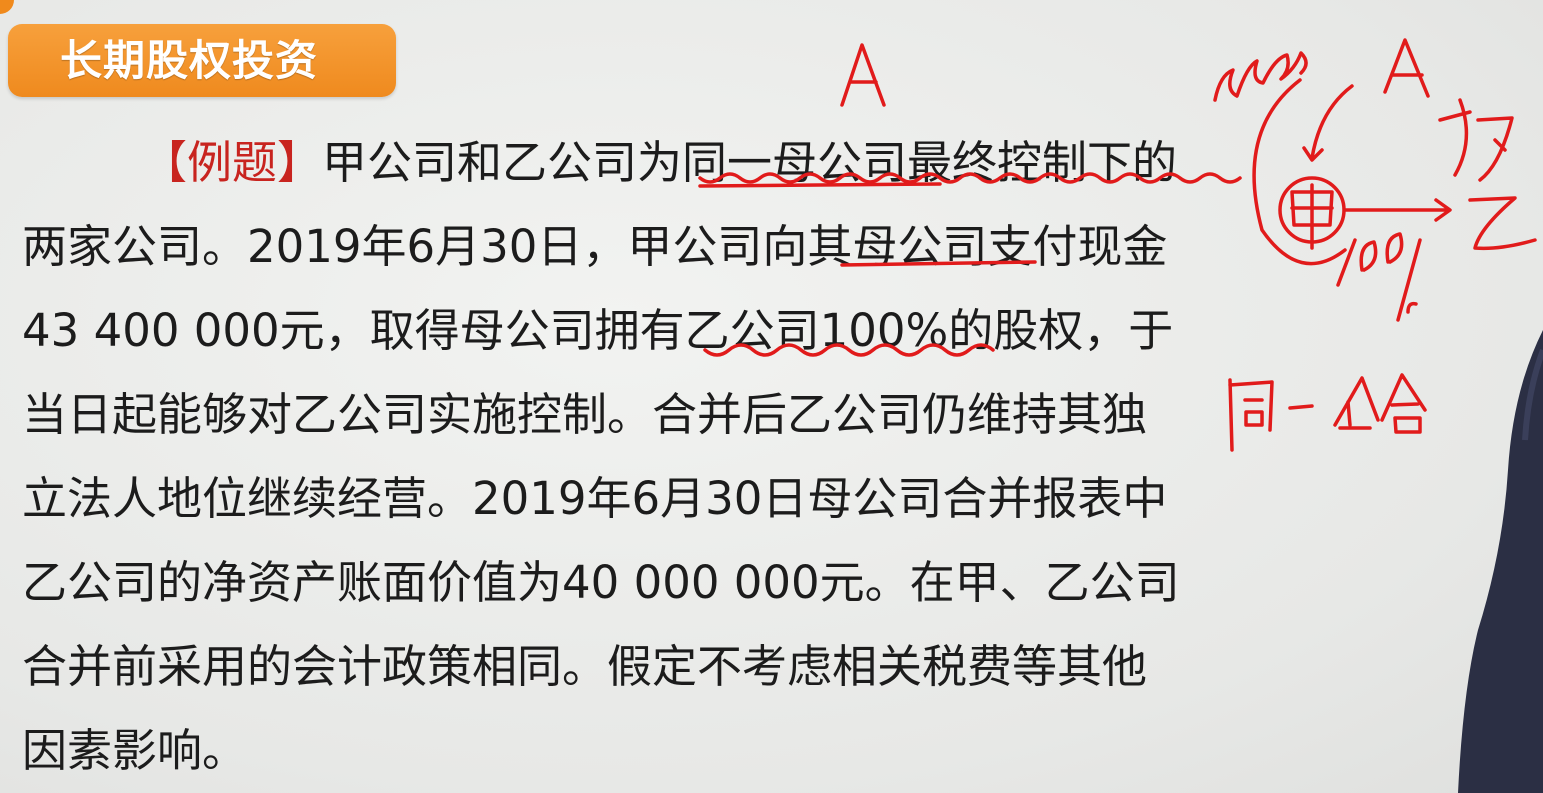 This screenshot has height=793, width=1543. Describe the element at coordinates (750, 162) in the screenshot. I see `paragraph-line-1-text: 甲公司和乙公司为同一母公司最终控制下的` at that location.